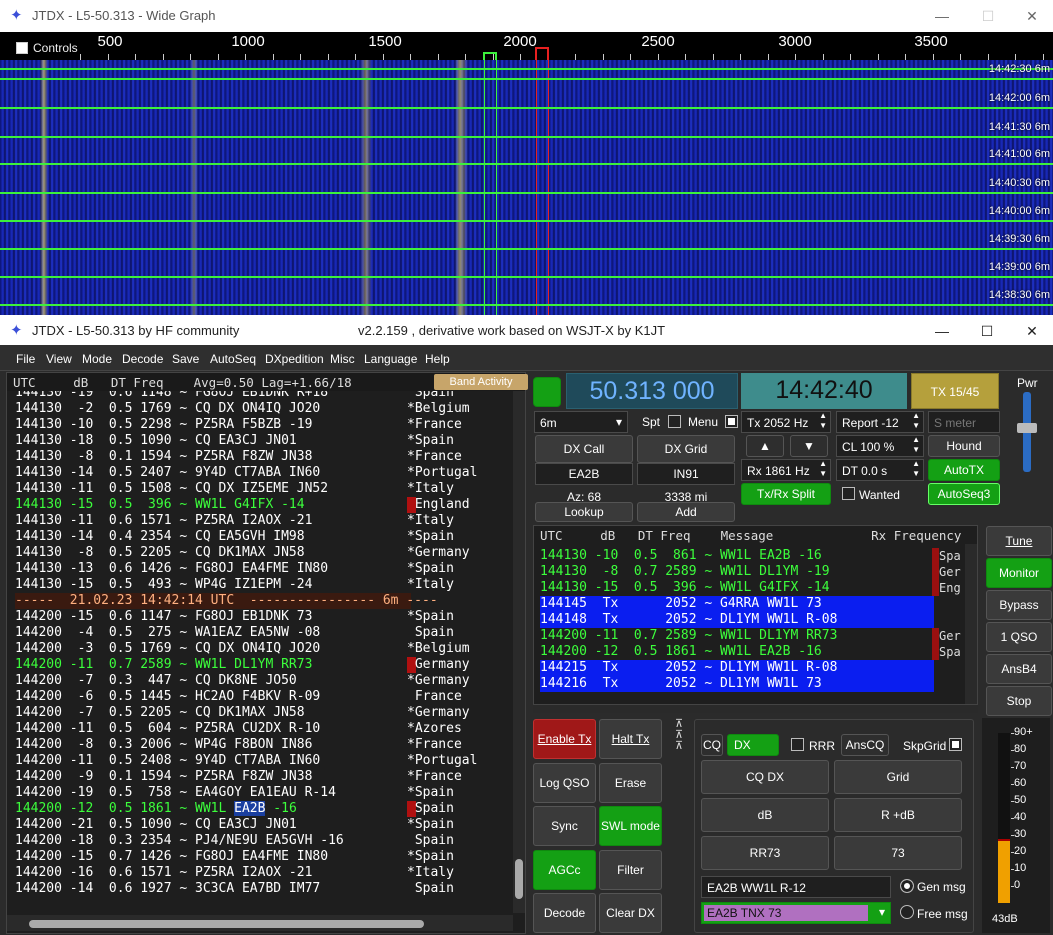  What do you see at coordinates (163, 425) in the screenshot?
I see `decode-row: 144130 -10 0.5 2298 ~ PZ5RA F5BZB -19` at bounding box center [163, 425].